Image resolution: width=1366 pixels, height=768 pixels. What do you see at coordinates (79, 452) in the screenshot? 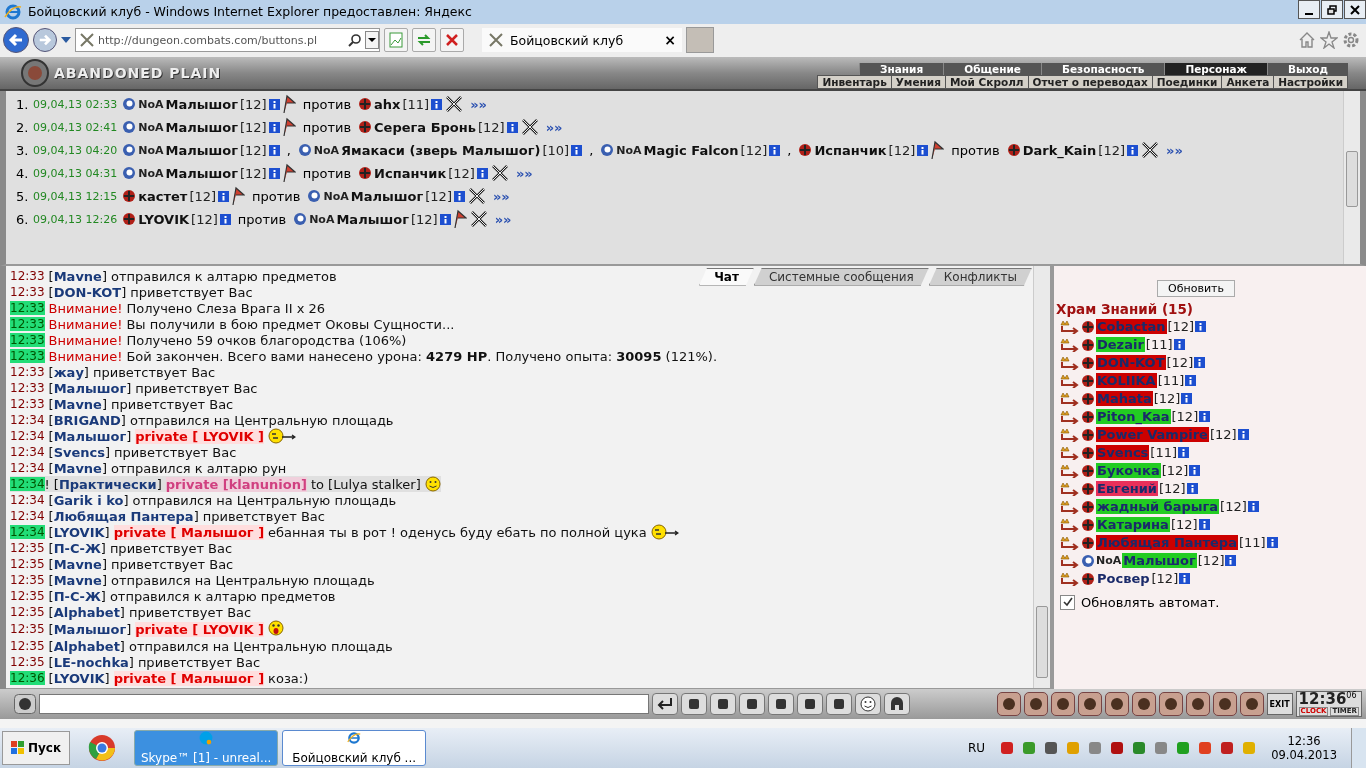
I see `nickname: [Svencs]` at bounding box center [79, 452].